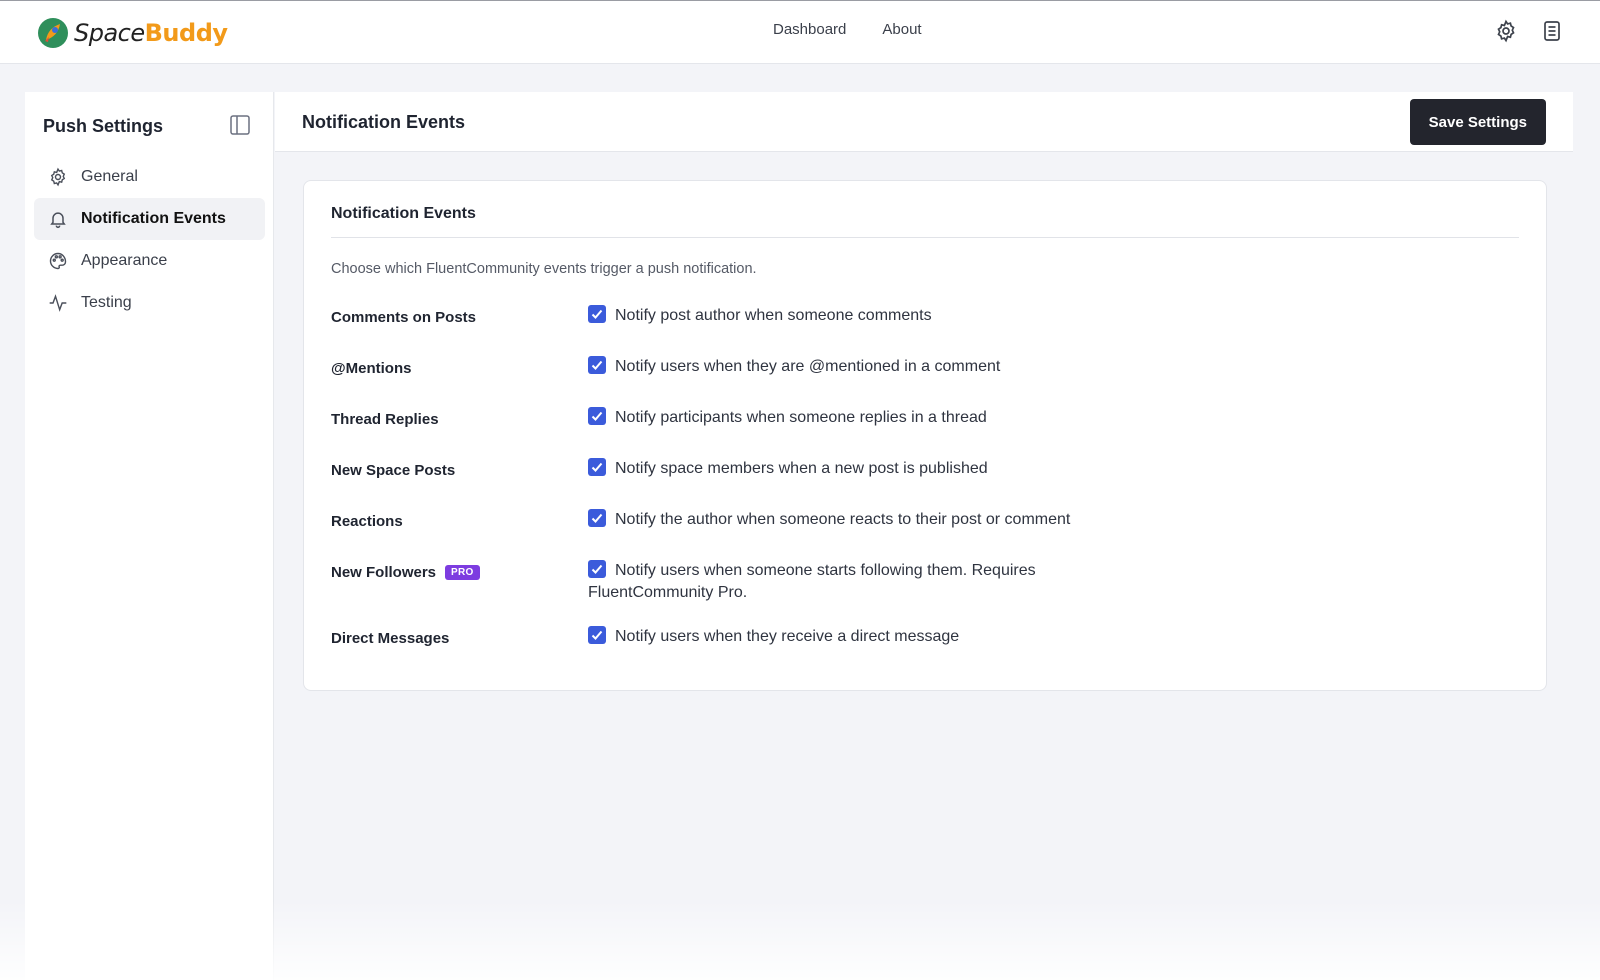 The image size is (1600, 980). I want to click on sidebar-item-testing: Testing, so click(149, 303).